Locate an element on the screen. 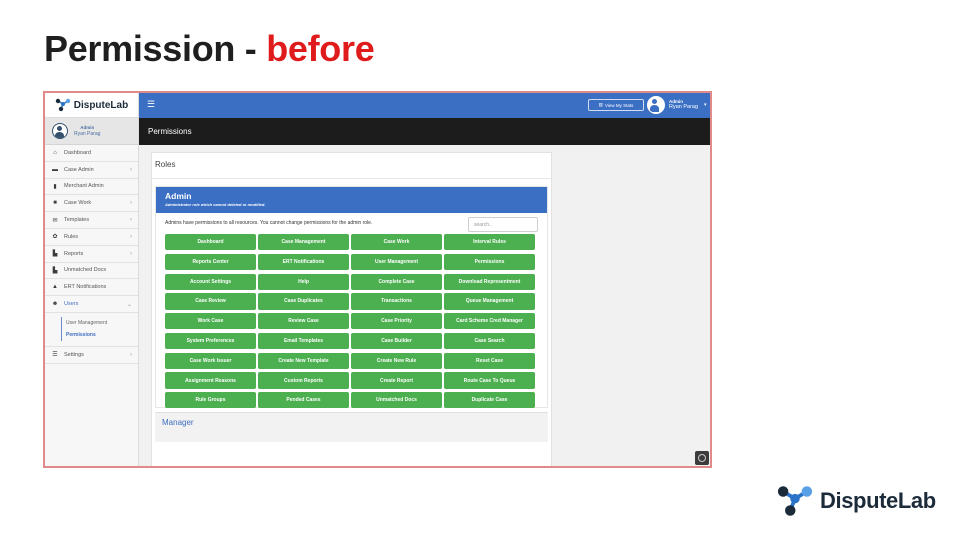 The height and width of the screenshot is (540, 960). sidebar-item-label: Case Admin is located at coordinates (79, 169).